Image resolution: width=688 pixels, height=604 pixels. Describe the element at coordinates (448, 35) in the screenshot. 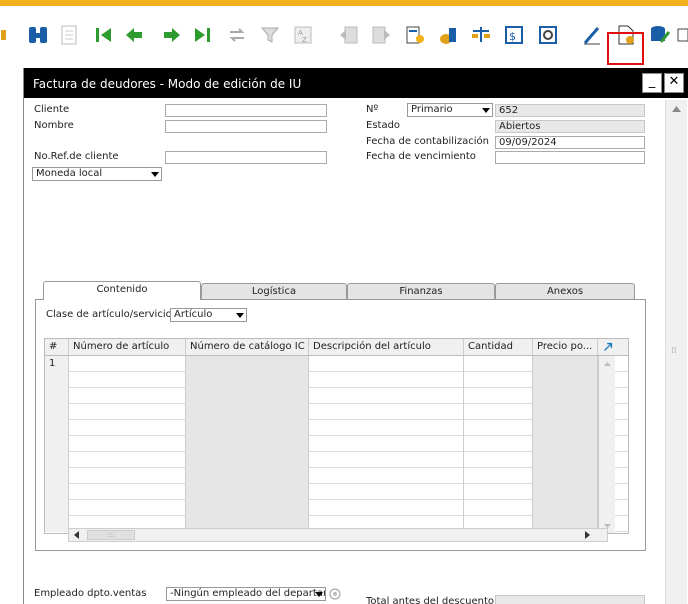

I see `gross-profit-icon` at that location.